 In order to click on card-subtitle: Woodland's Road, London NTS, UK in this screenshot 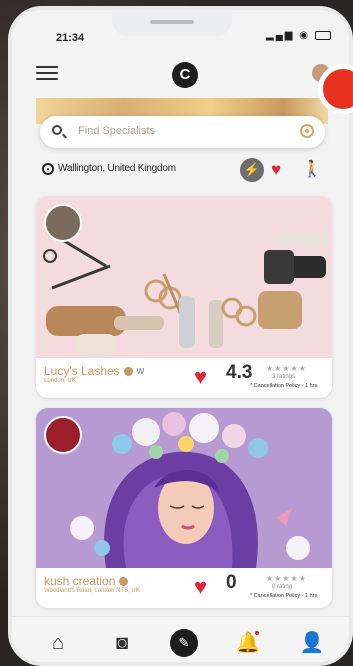, I will do `click(92, 591)`.